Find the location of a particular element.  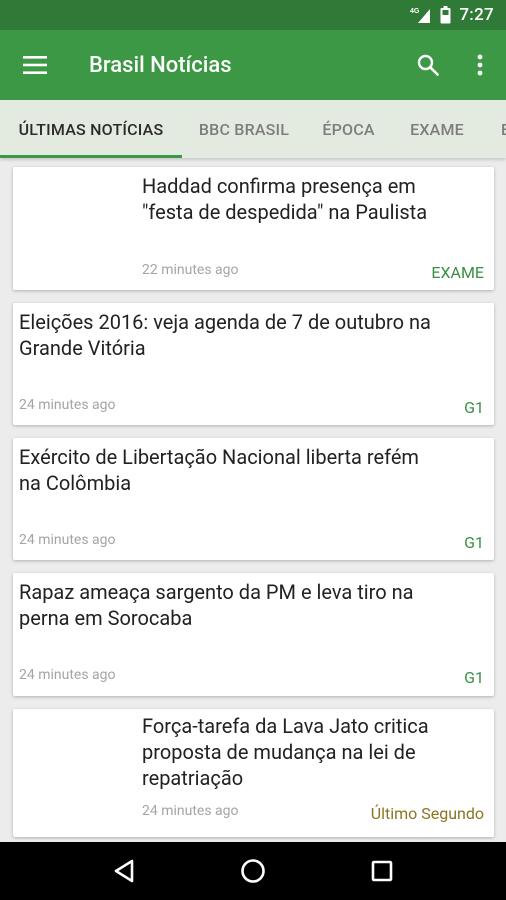

menu-button is located at coordinates (35, 65).